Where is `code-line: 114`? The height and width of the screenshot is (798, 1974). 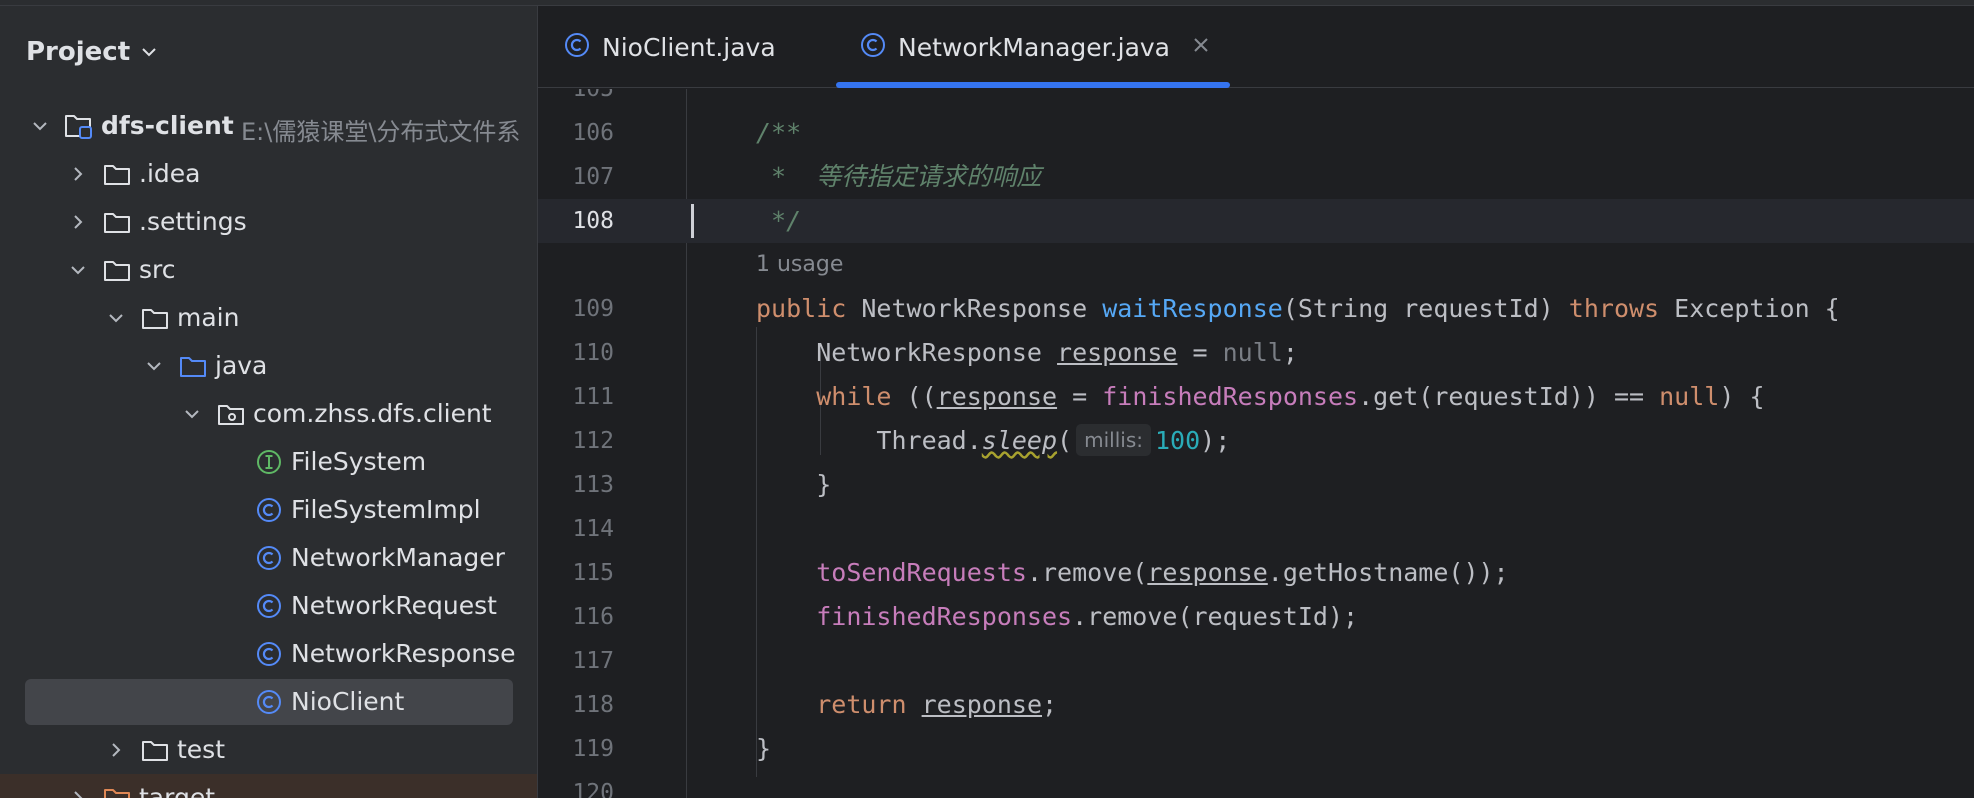
code-line: 114 is located at coordinates (1256, 529).